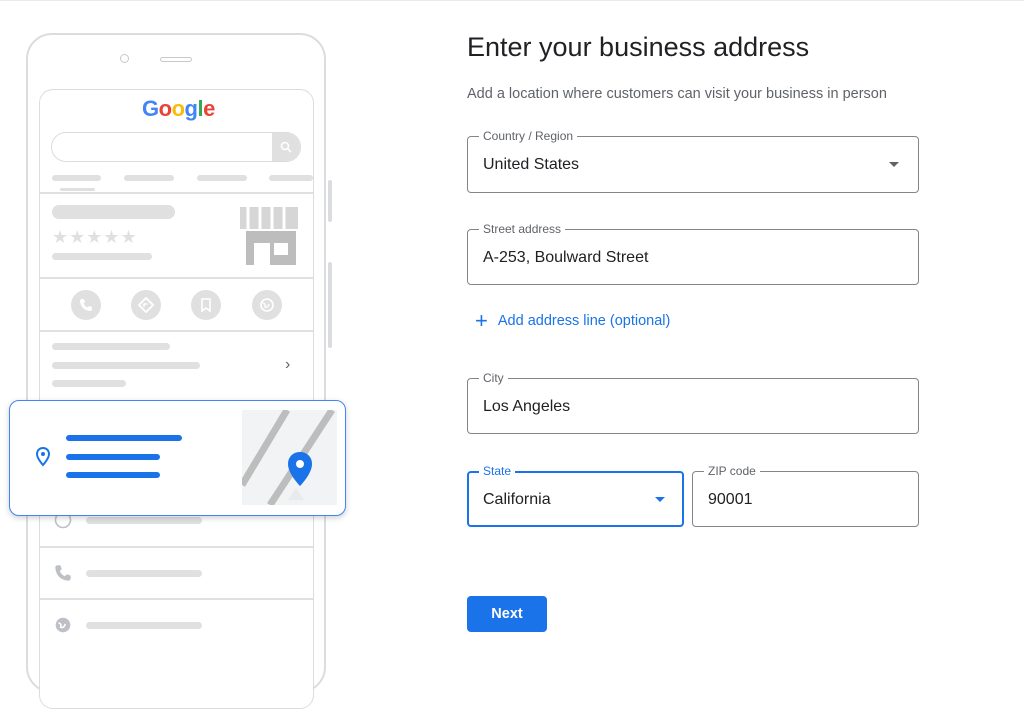 The height and width of the screenshot is (709, 1024). Describe the element at coordinates (566, 257) in the screenshot. I see `street-address-value: A-253, Boulward Street` at that location.